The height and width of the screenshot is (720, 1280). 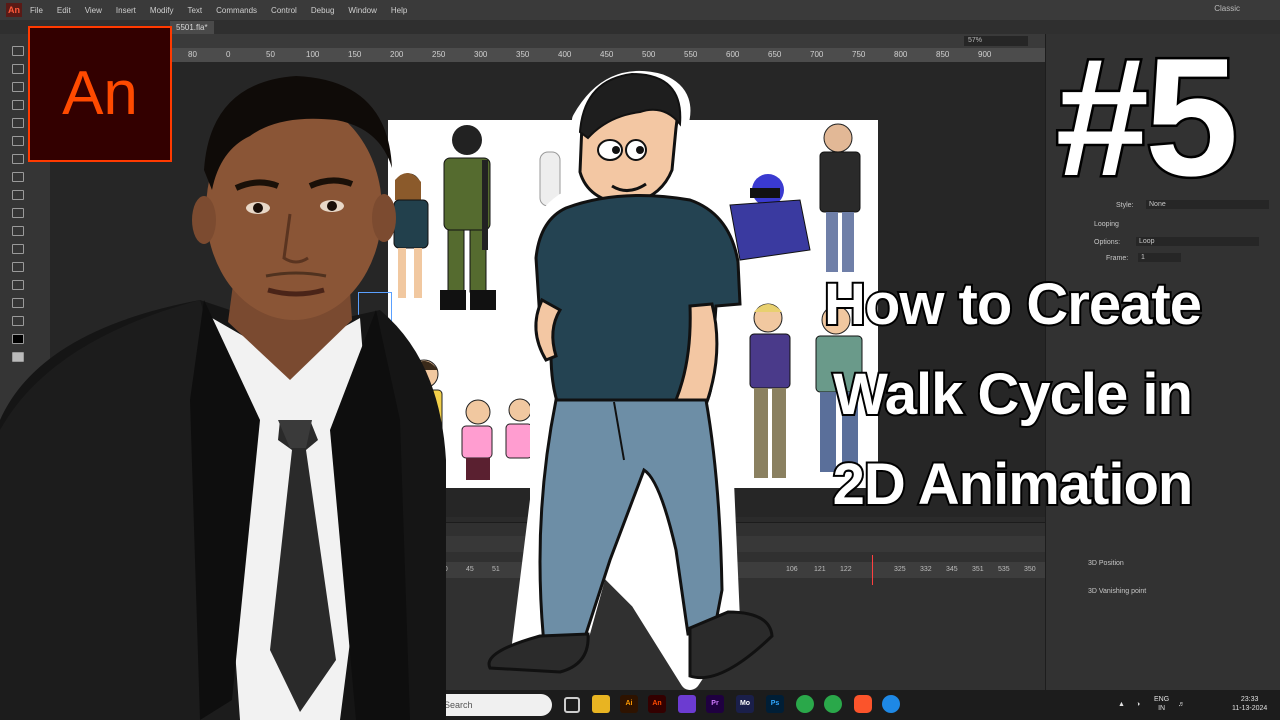 What do you see at coordinates (100, 94) in the screenshot?
I see `adobe-animate-logo: An` at bounding box center [100, 94].